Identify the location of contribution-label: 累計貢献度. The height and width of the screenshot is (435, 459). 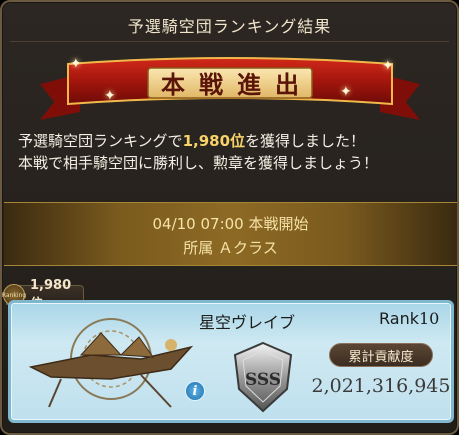
(381, 355).